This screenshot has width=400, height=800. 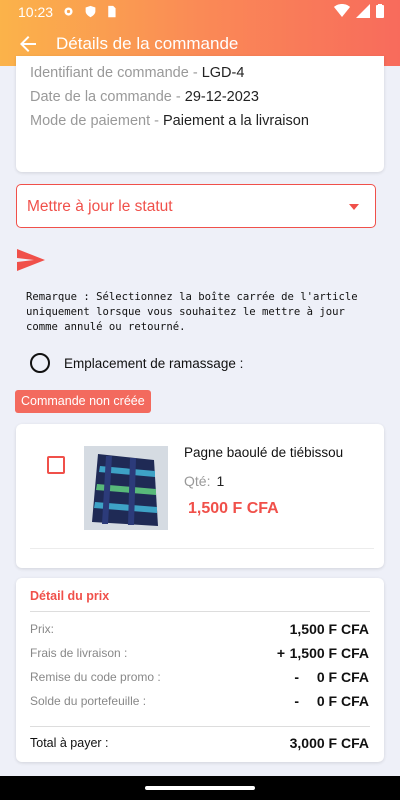 I want to click on page-title: Détails de la commande, so click(x=147, y=43).